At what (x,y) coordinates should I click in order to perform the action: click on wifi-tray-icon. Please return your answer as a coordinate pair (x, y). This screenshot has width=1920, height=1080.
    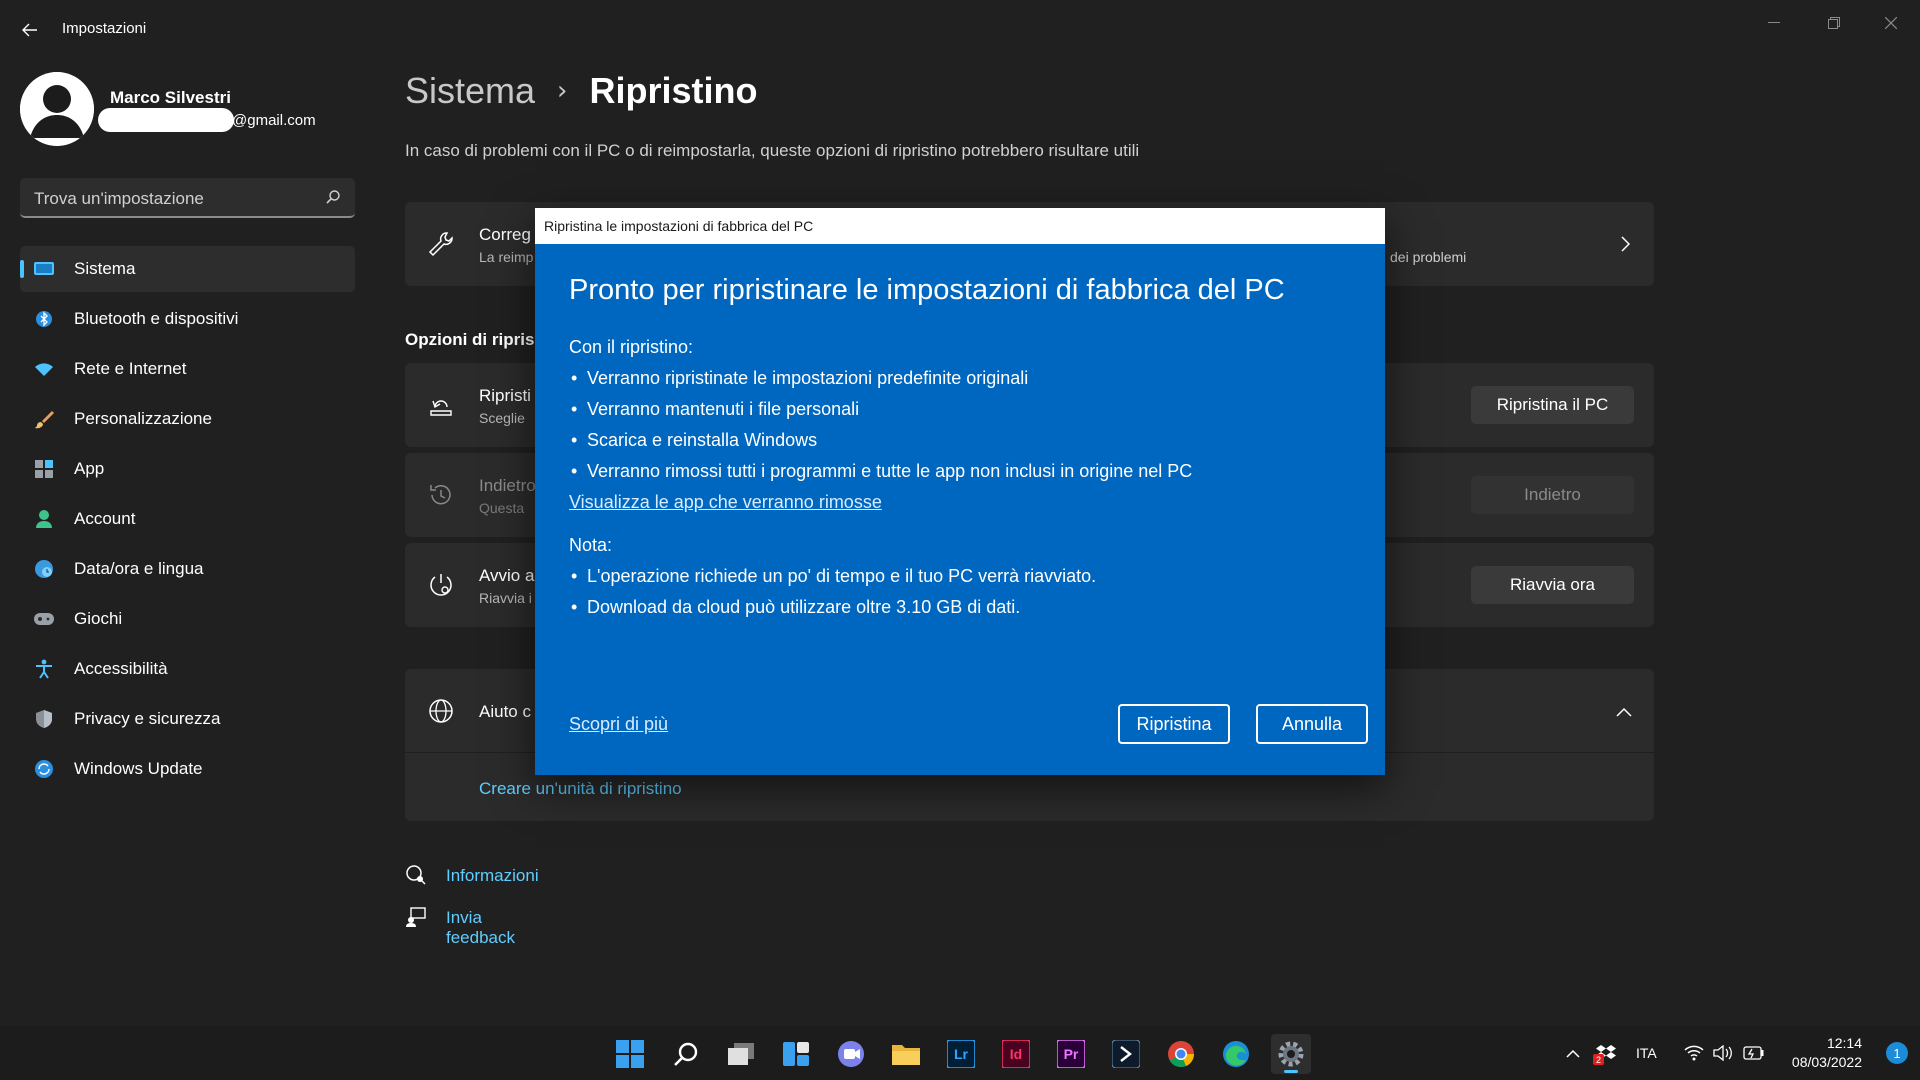
    Looking at the image, I should click on (1694, 1053).